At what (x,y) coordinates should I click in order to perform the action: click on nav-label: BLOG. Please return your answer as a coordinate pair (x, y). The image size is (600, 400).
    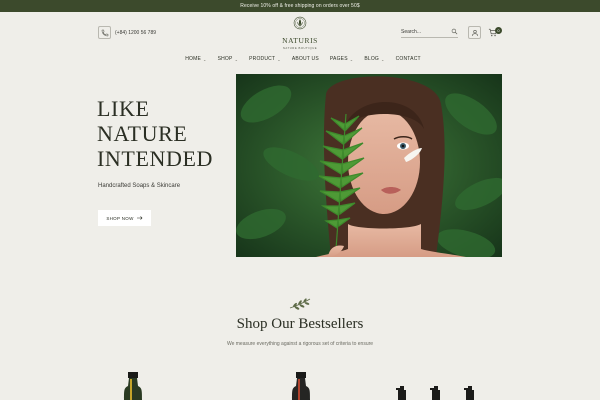
    Looking at the image, I should click on (372, 59).